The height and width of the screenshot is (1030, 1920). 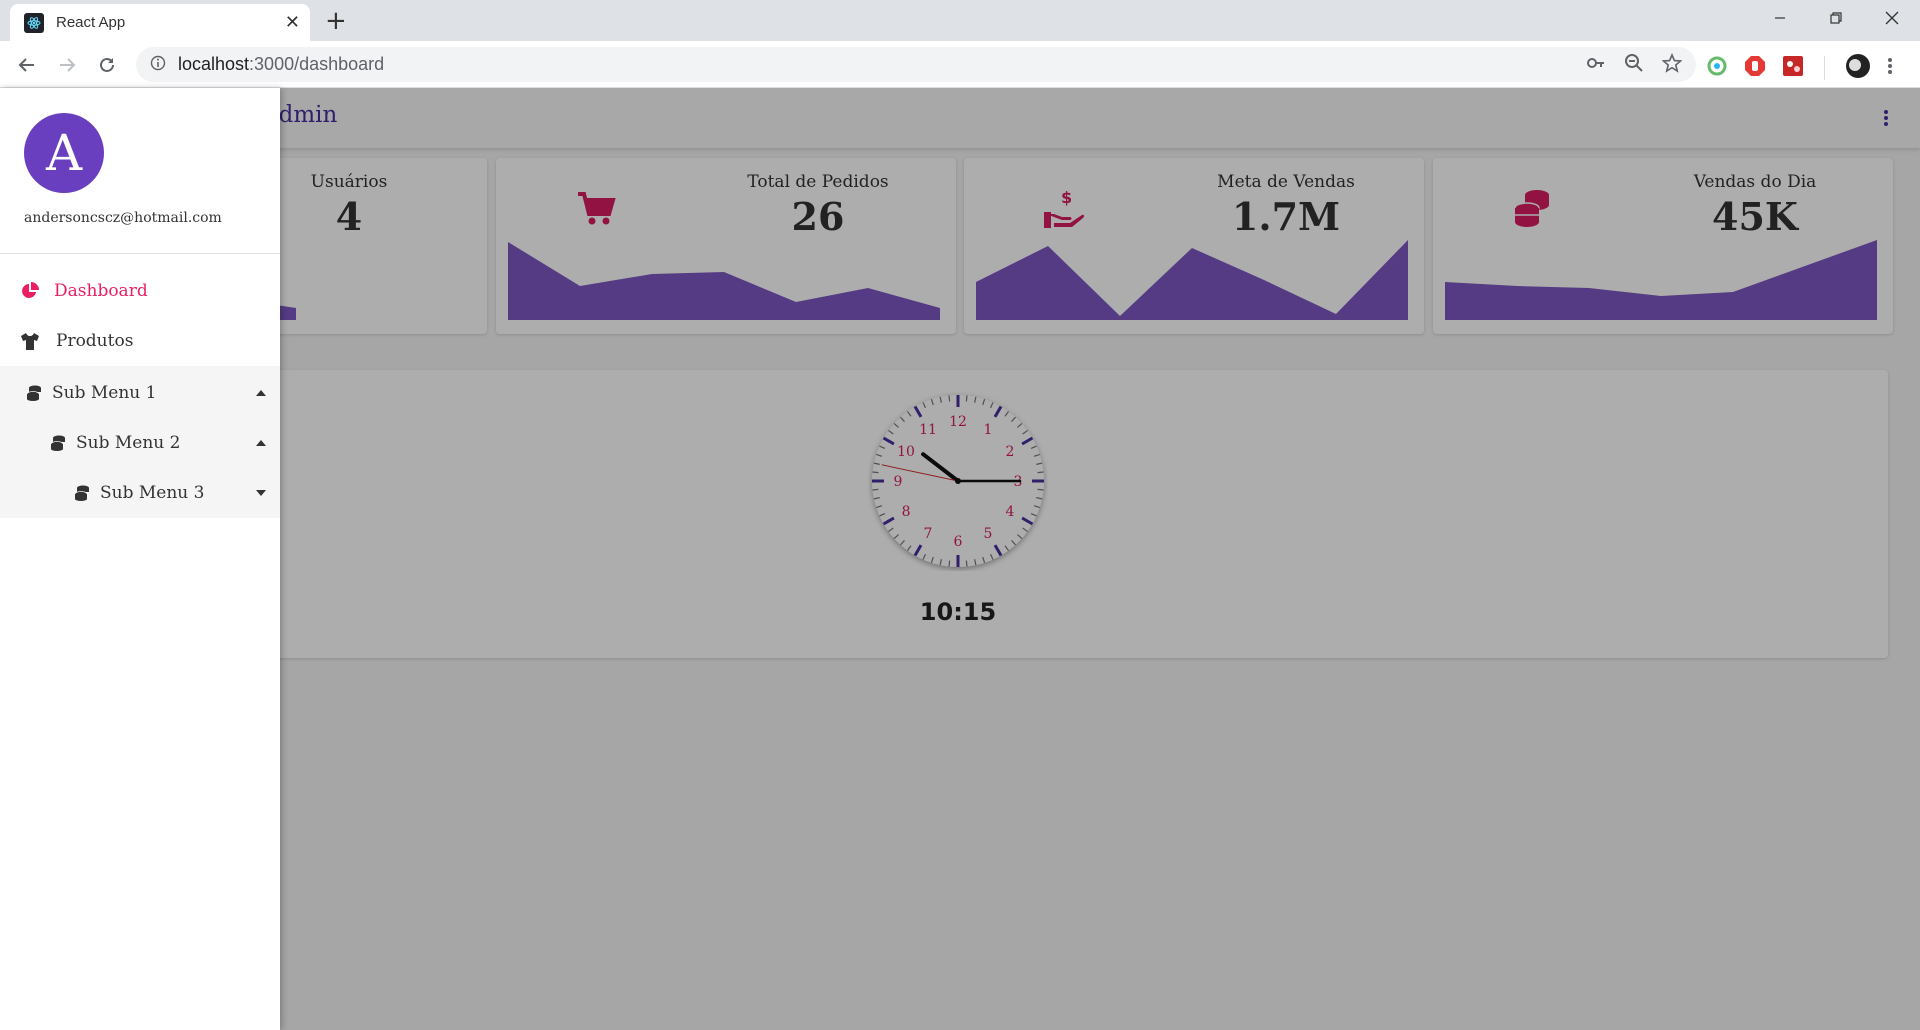 What do you see at coordinates (67, 65) in the screenshot?
I see `forward-icon` at bounding box center [67, 65].